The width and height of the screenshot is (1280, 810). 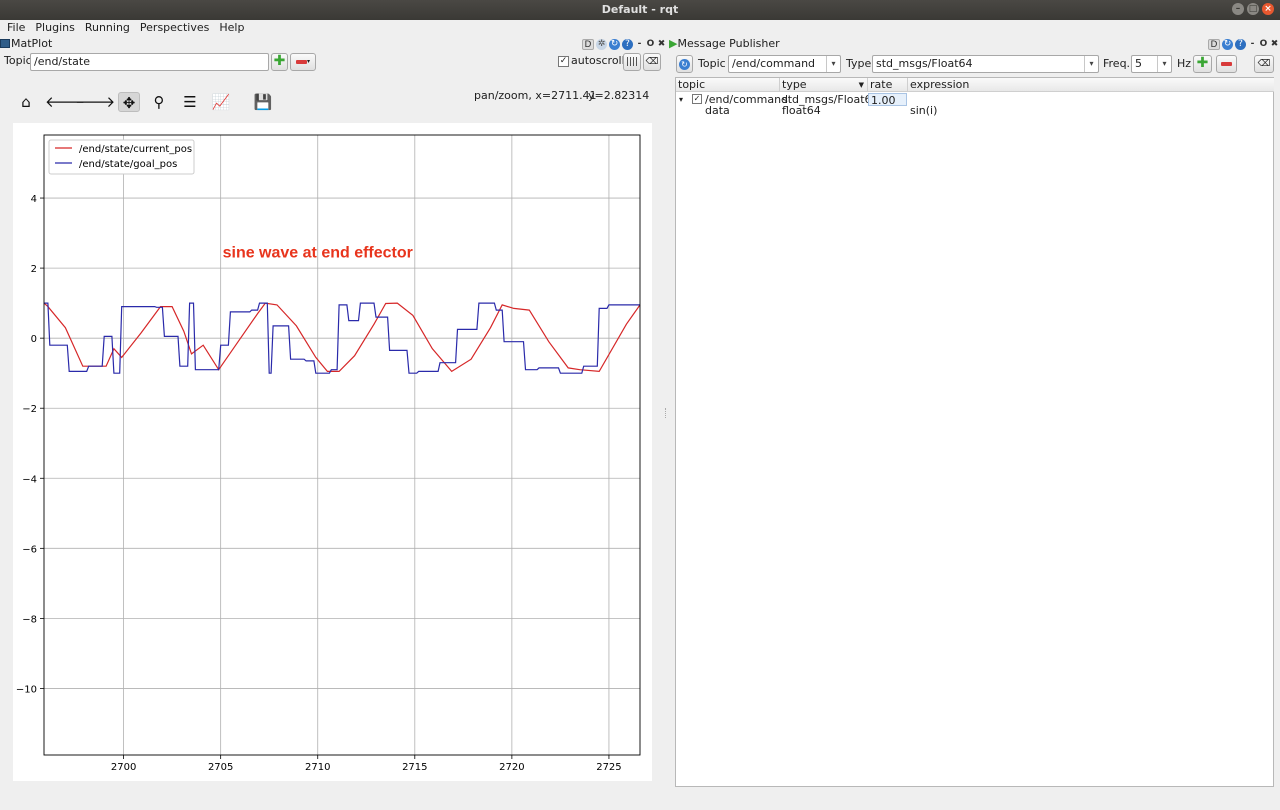 What do you see at coordinates (923, 110) in the screenshot?
I see `field-expression: sin(i)` at bounding box center [923, 110].